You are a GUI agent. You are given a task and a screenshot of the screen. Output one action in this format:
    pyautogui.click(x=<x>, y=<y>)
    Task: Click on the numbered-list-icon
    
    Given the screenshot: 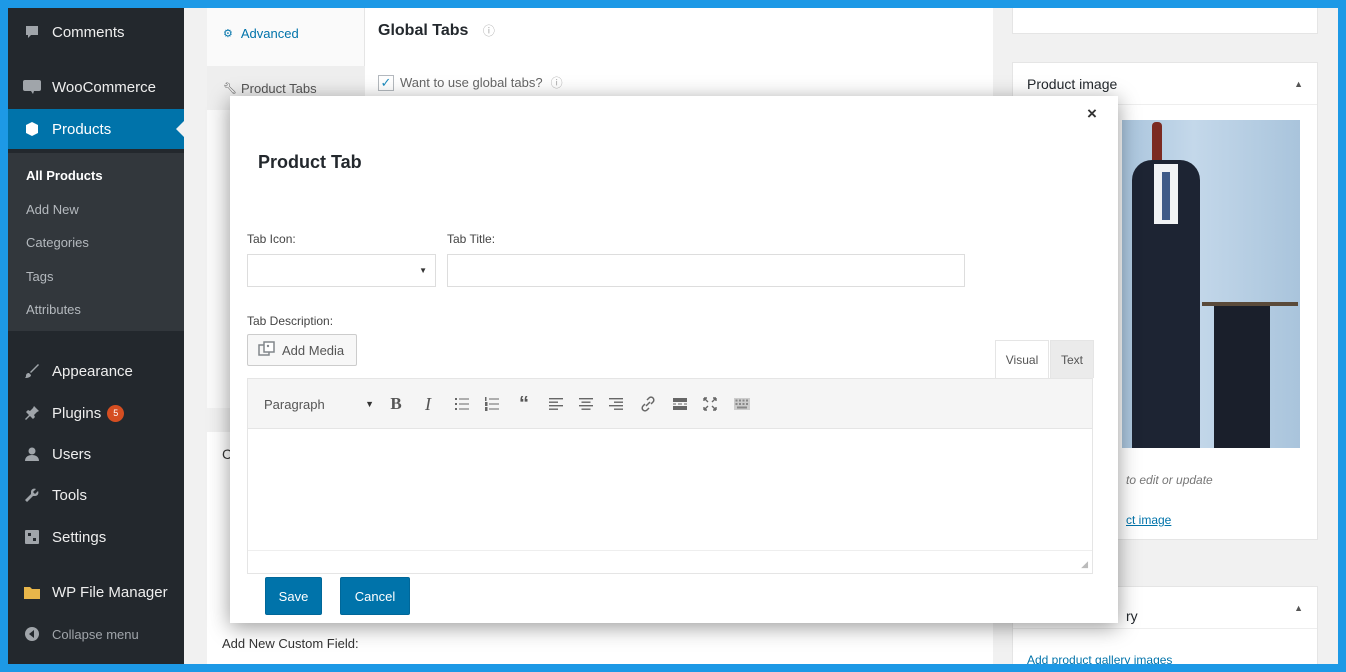 What is the action you would take?
    pyautogui.click(x=492, y=404)
    